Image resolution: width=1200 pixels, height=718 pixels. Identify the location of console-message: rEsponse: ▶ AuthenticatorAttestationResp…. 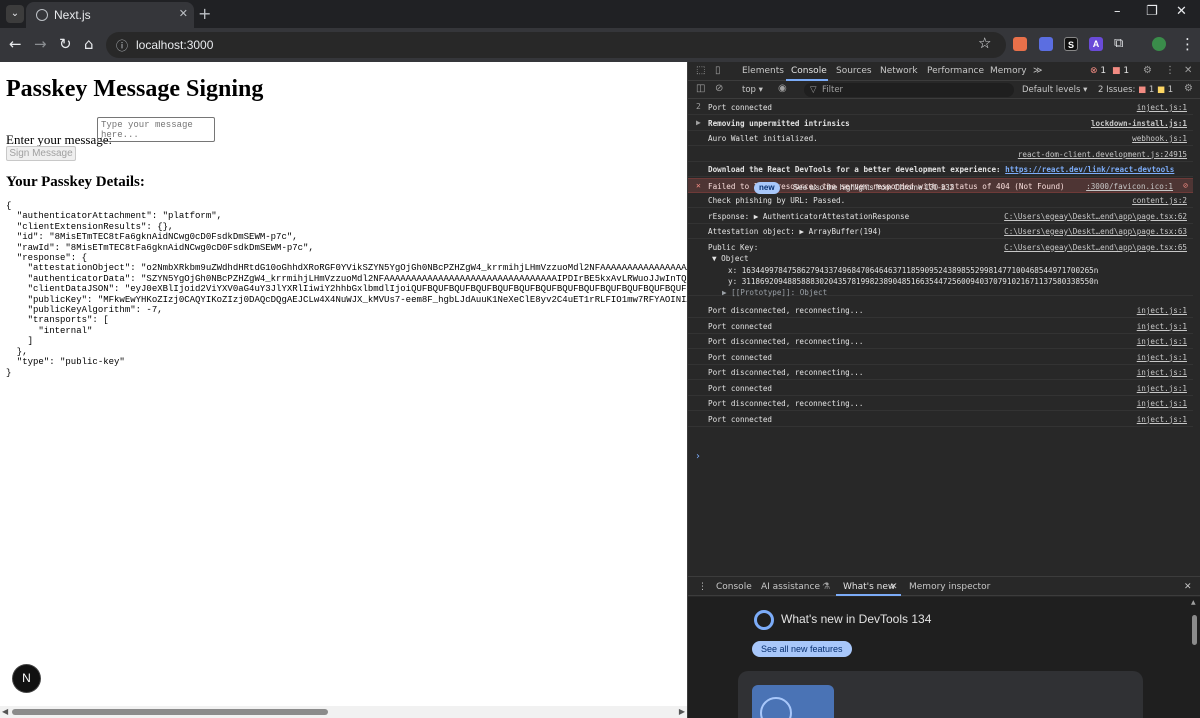
(808, 216).